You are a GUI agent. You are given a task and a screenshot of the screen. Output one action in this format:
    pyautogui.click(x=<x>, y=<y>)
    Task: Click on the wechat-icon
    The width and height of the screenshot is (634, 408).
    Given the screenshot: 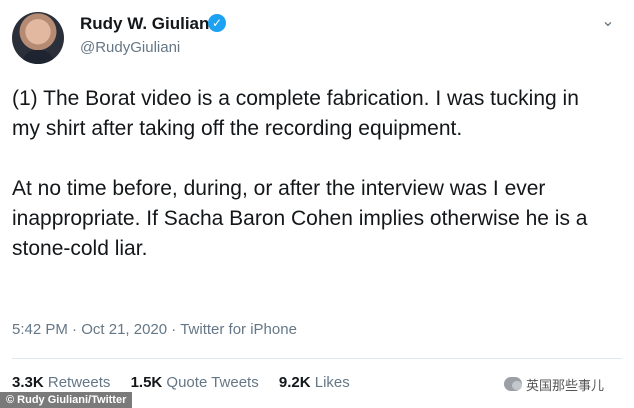 What is the action you would take?
    pyautogui.click(x=513, y=384)
    